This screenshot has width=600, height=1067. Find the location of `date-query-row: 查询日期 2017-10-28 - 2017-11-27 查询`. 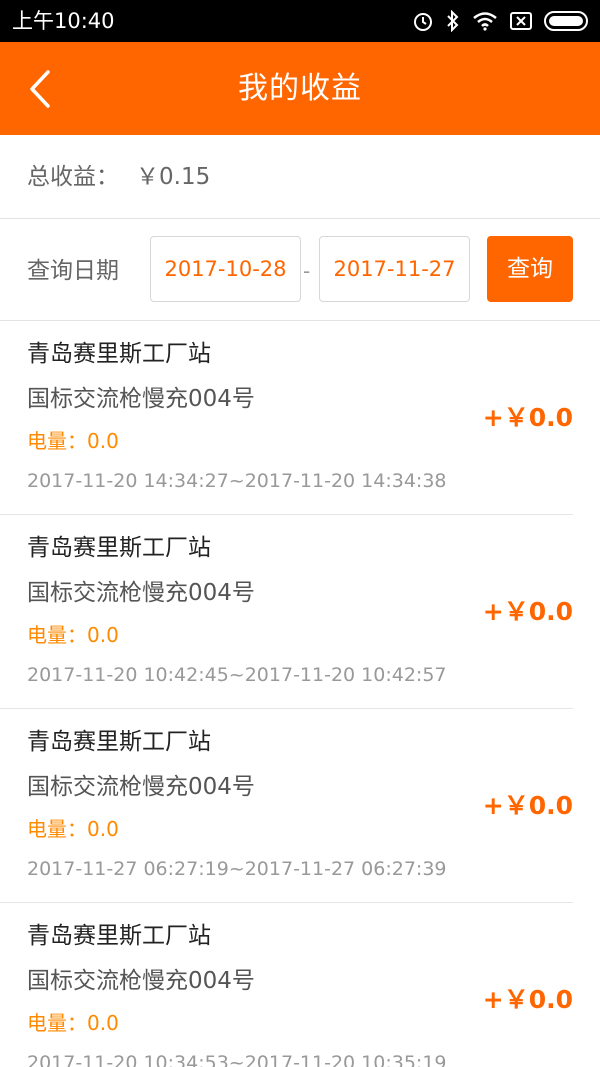

date-query-row: 查询日期 2017-10-28 - 2017-11-27 查询 is located at coordinates (300, 270).